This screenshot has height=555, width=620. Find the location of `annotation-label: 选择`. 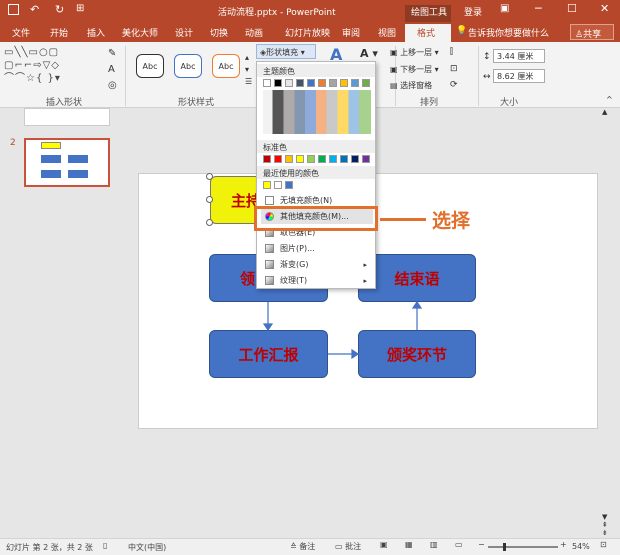

annotation-label: 选择 is located at coordinates (451, 221).